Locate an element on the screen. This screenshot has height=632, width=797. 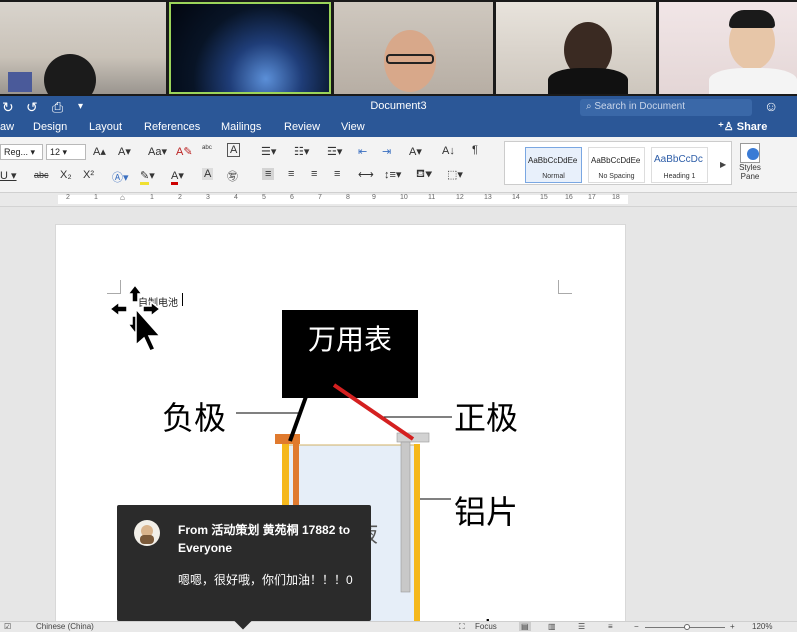
tab-review: Review is located at coordinates (302, 127).